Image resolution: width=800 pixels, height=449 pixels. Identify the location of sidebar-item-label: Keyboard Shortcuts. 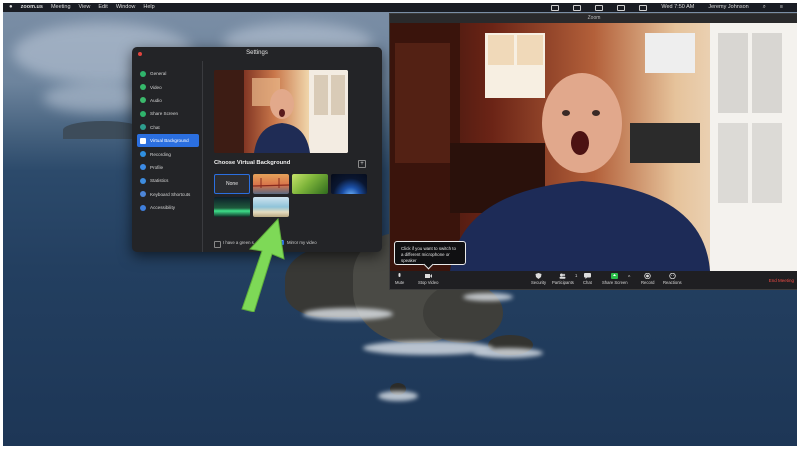
(170, 194).